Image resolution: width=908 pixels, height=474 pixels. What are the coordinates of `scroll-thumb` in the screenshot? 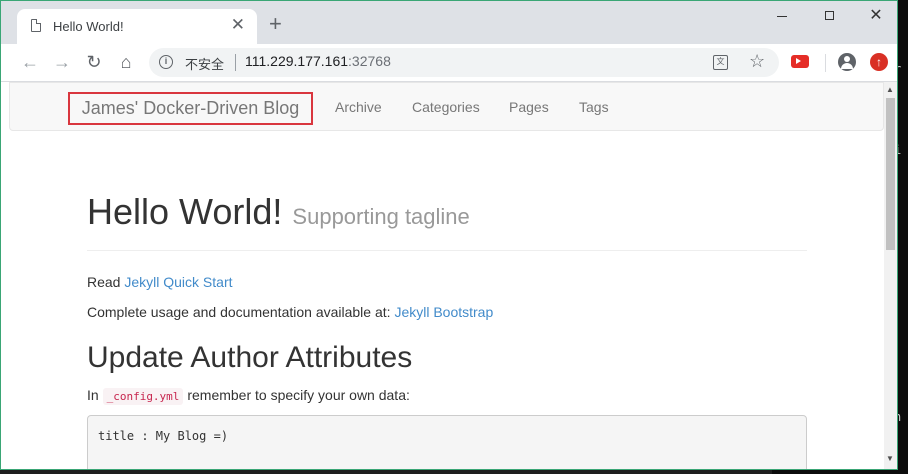 It's located at (890, 174).